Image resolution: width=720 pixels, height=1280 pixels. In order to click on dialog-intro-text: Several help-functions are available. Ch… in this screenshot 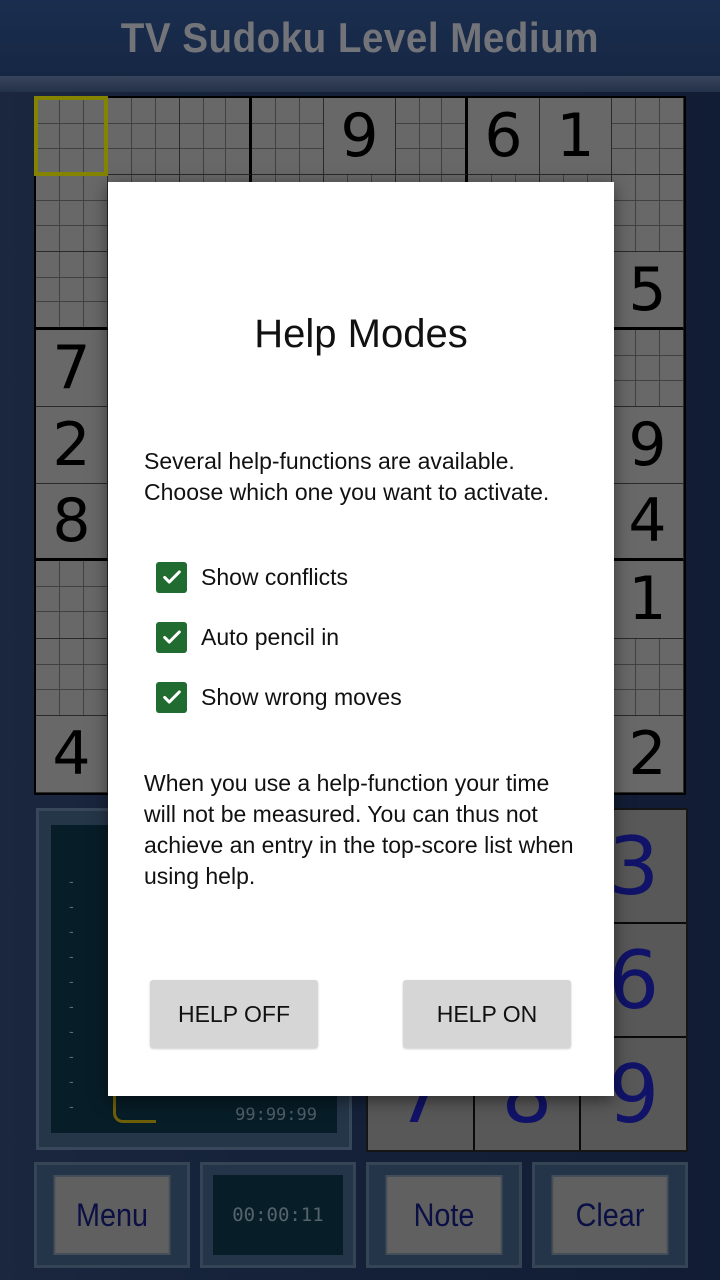, I will do `click(347, 476)`.